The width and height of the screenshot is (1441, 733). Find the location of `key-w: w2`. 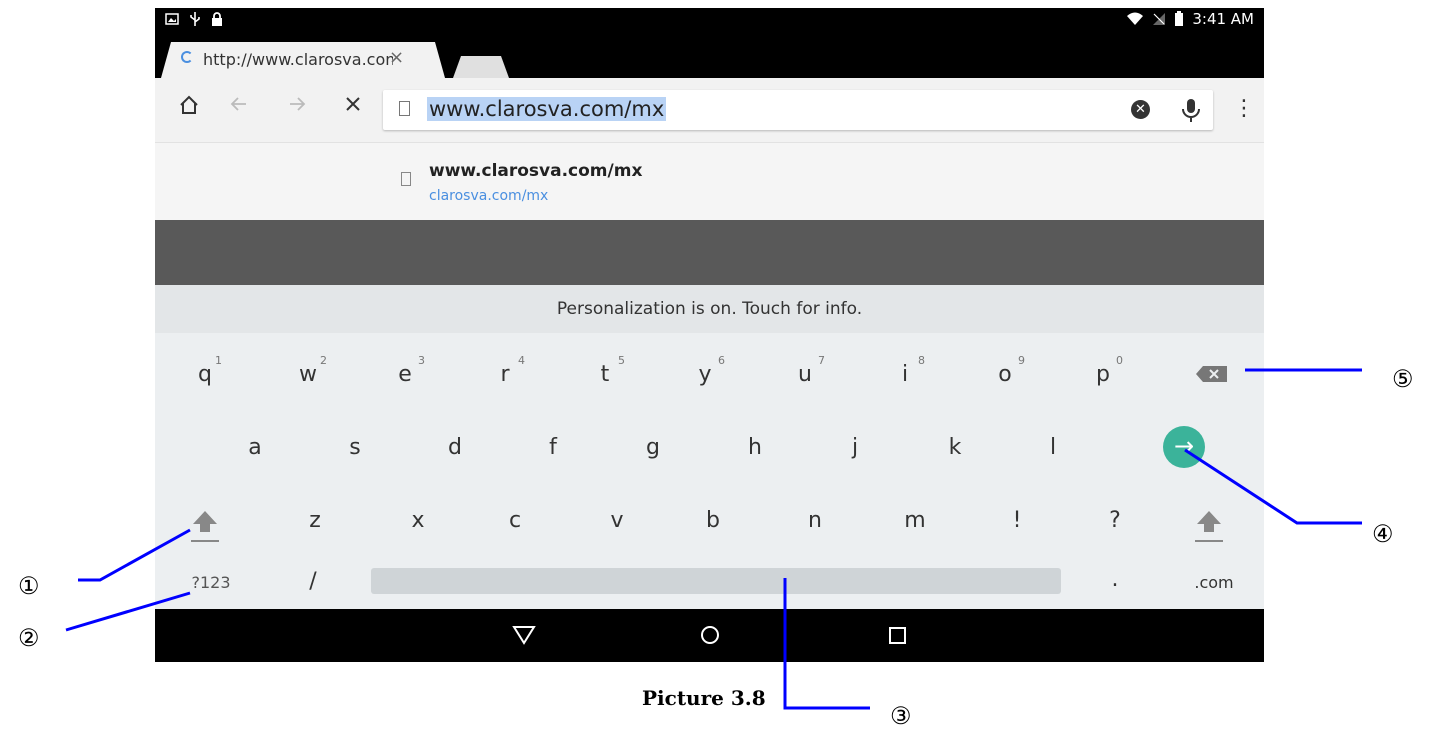

key-w: w2 is located at coordinates (308, 370).